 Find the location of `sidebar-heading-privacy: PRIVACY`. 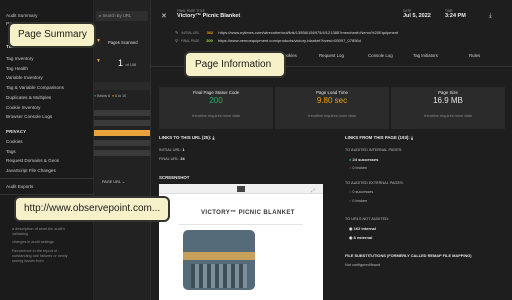

sidebar-heading-privacy: PRIVACY is located at coordinates (16, 131).